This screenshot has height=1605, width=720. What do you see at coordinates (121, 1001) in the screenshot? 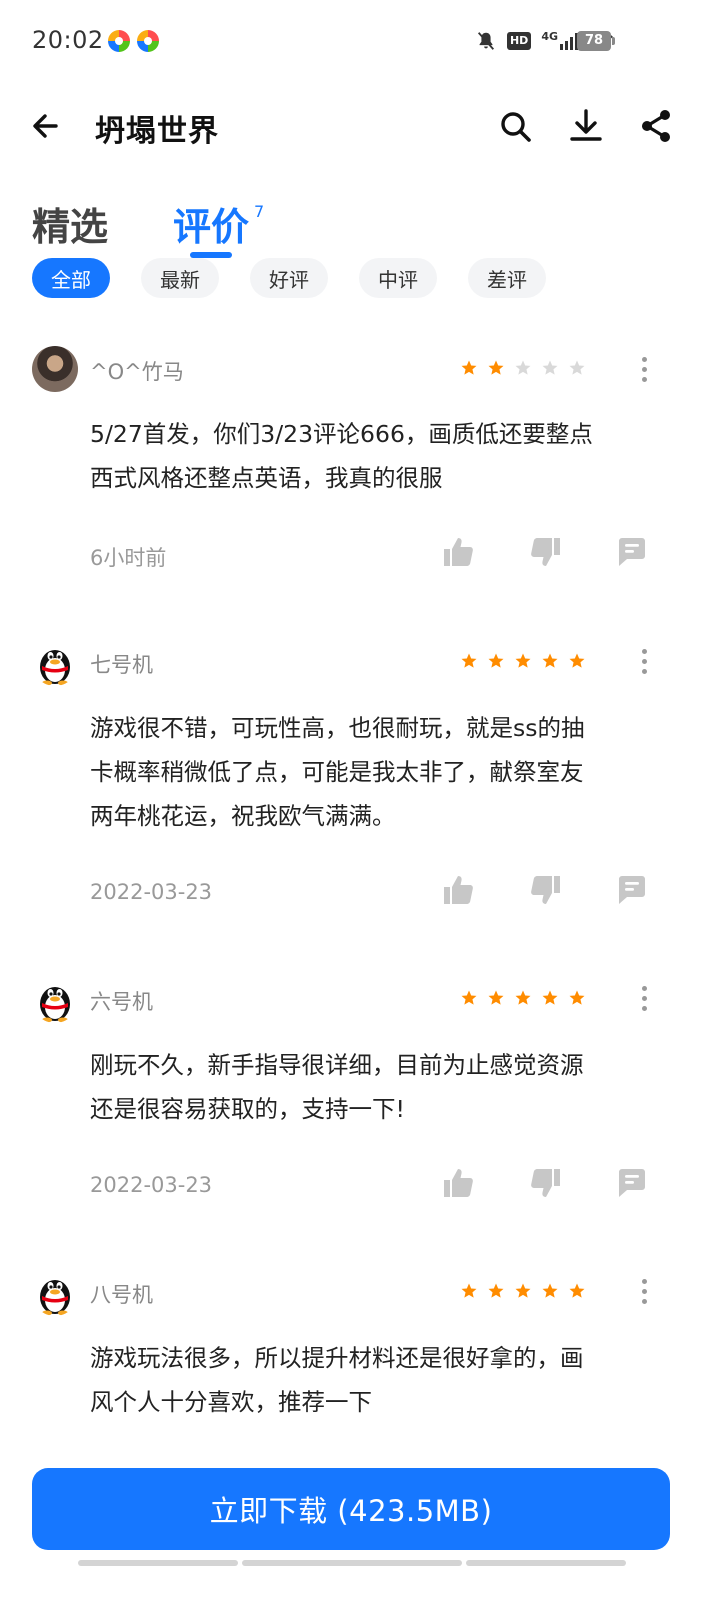
I see `review-username: 六号机` at bounding box center [121, 1001].